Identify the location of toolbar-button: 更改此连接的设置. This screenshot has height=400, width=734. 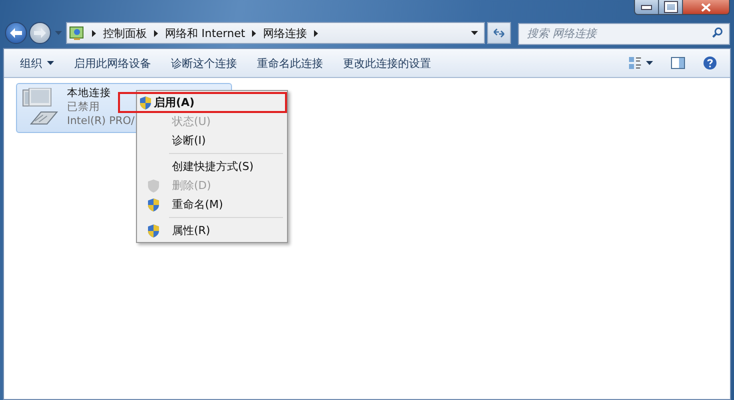
(387, 63).